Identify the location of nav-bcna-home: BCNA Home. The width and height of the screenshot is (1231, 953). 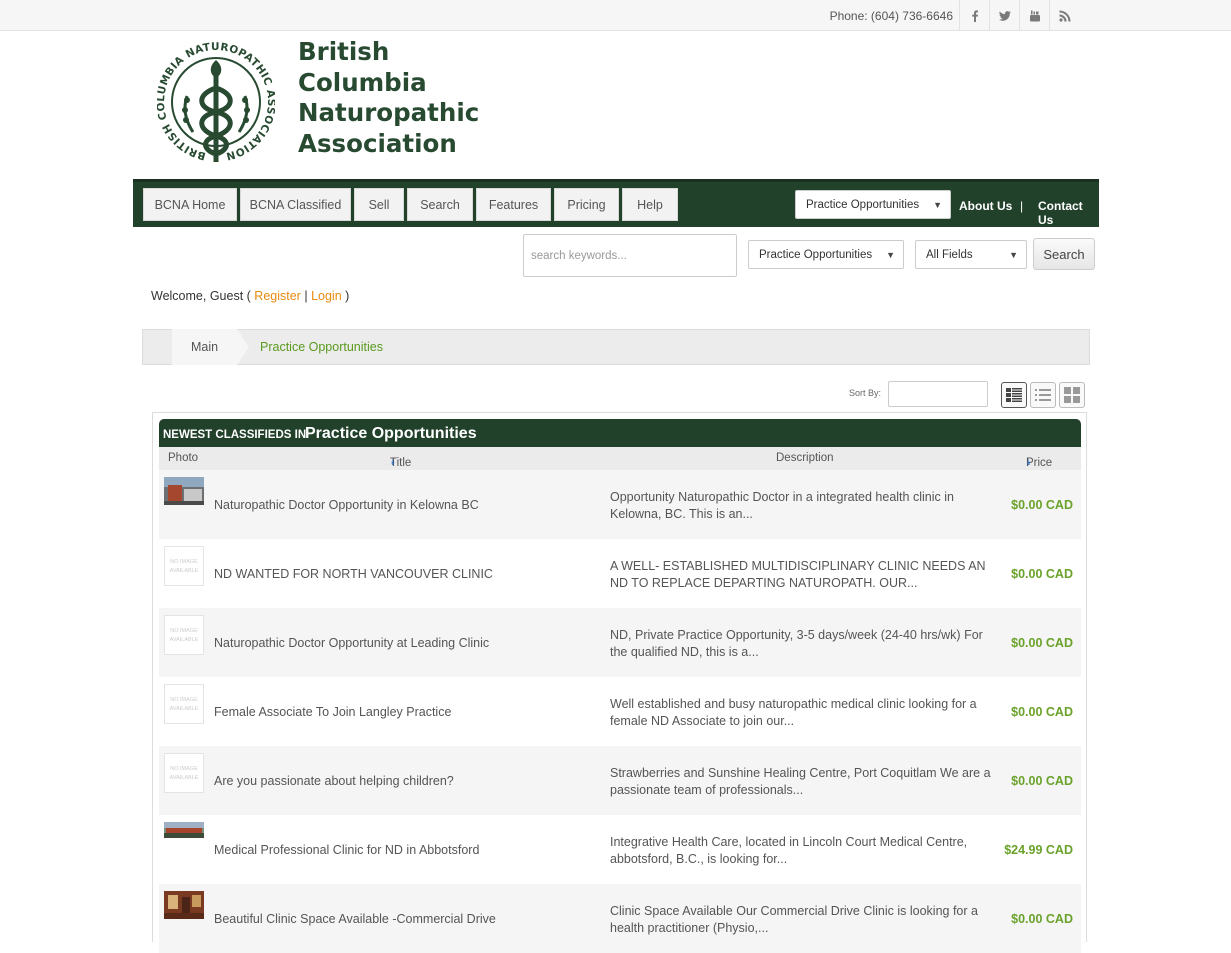
(190, 204).